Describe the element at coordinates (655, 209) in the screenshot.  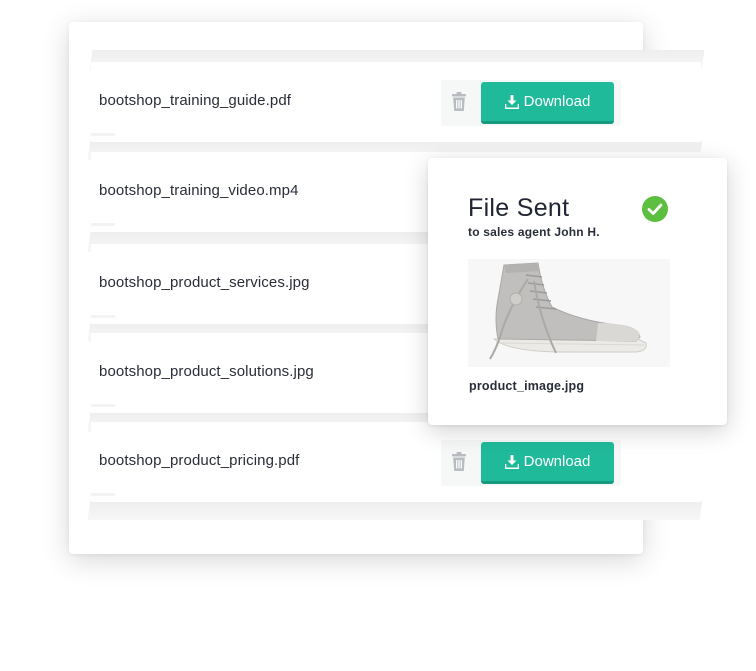
I see `check-circle-icon` at that location.